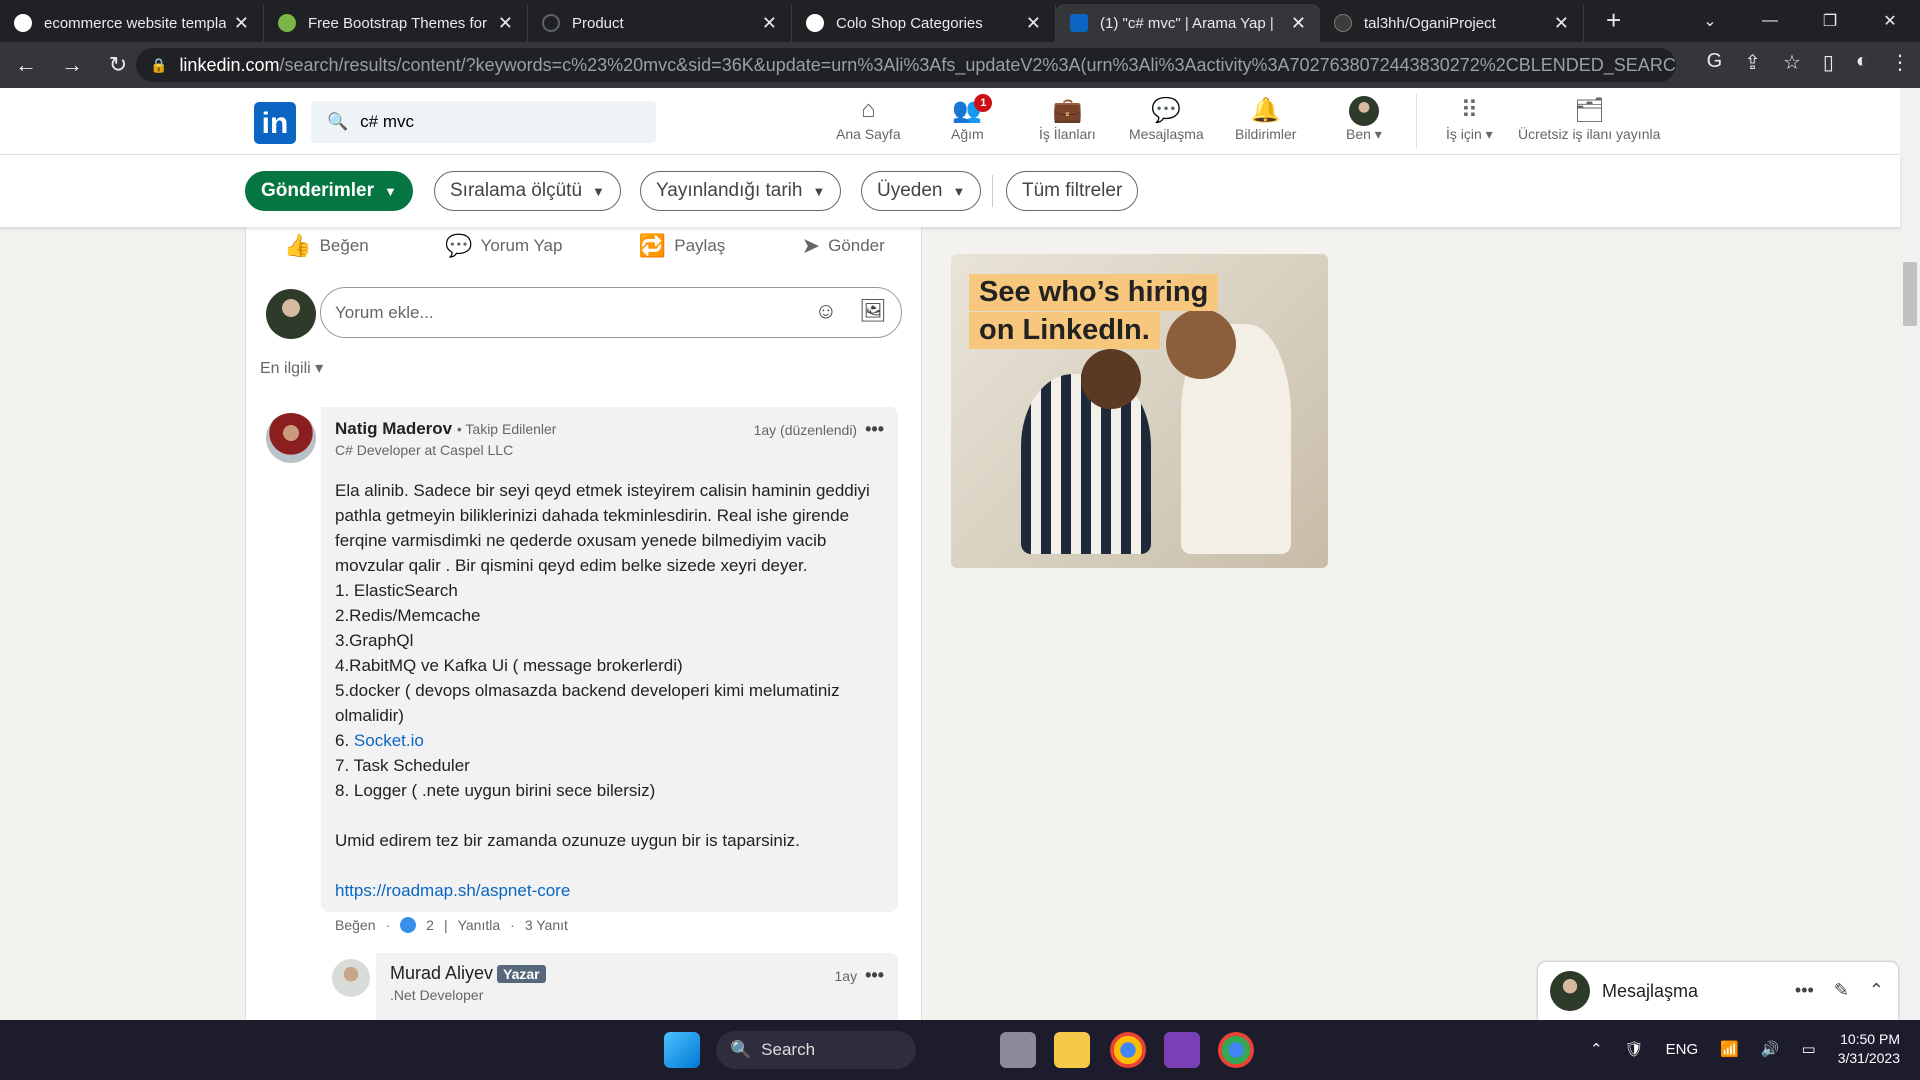  I want to click on nav-home: ⌂ Ana Sayfa, so click(868, 119).